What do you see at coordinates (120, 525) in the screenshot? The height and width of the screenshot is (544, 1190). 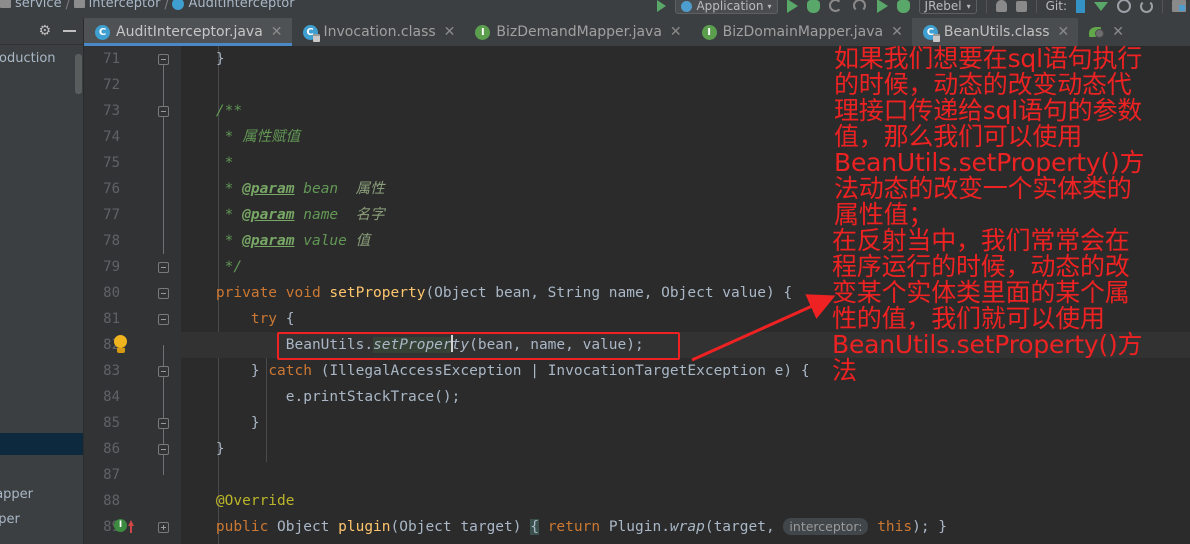 I see `interface-badge: I` at bounding box center [120, 525].